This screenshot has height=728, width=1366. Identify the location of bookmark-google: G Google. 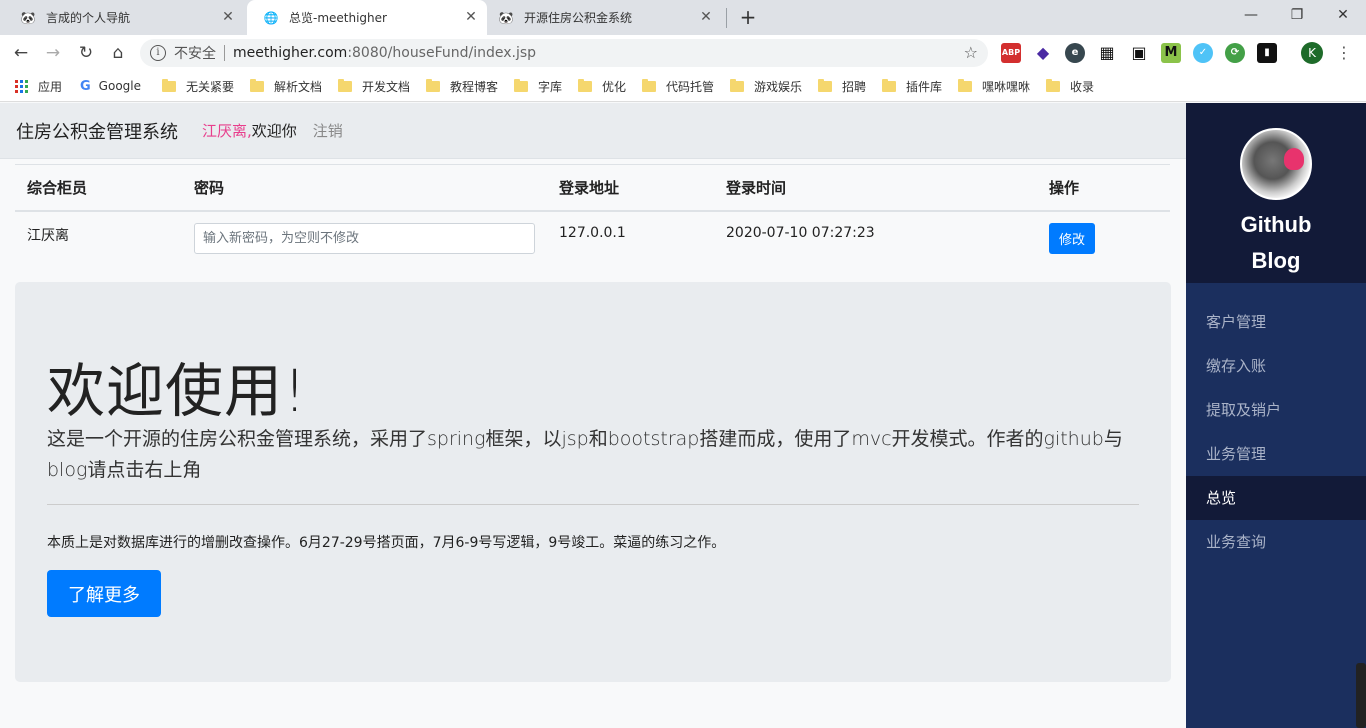
(110, 86).